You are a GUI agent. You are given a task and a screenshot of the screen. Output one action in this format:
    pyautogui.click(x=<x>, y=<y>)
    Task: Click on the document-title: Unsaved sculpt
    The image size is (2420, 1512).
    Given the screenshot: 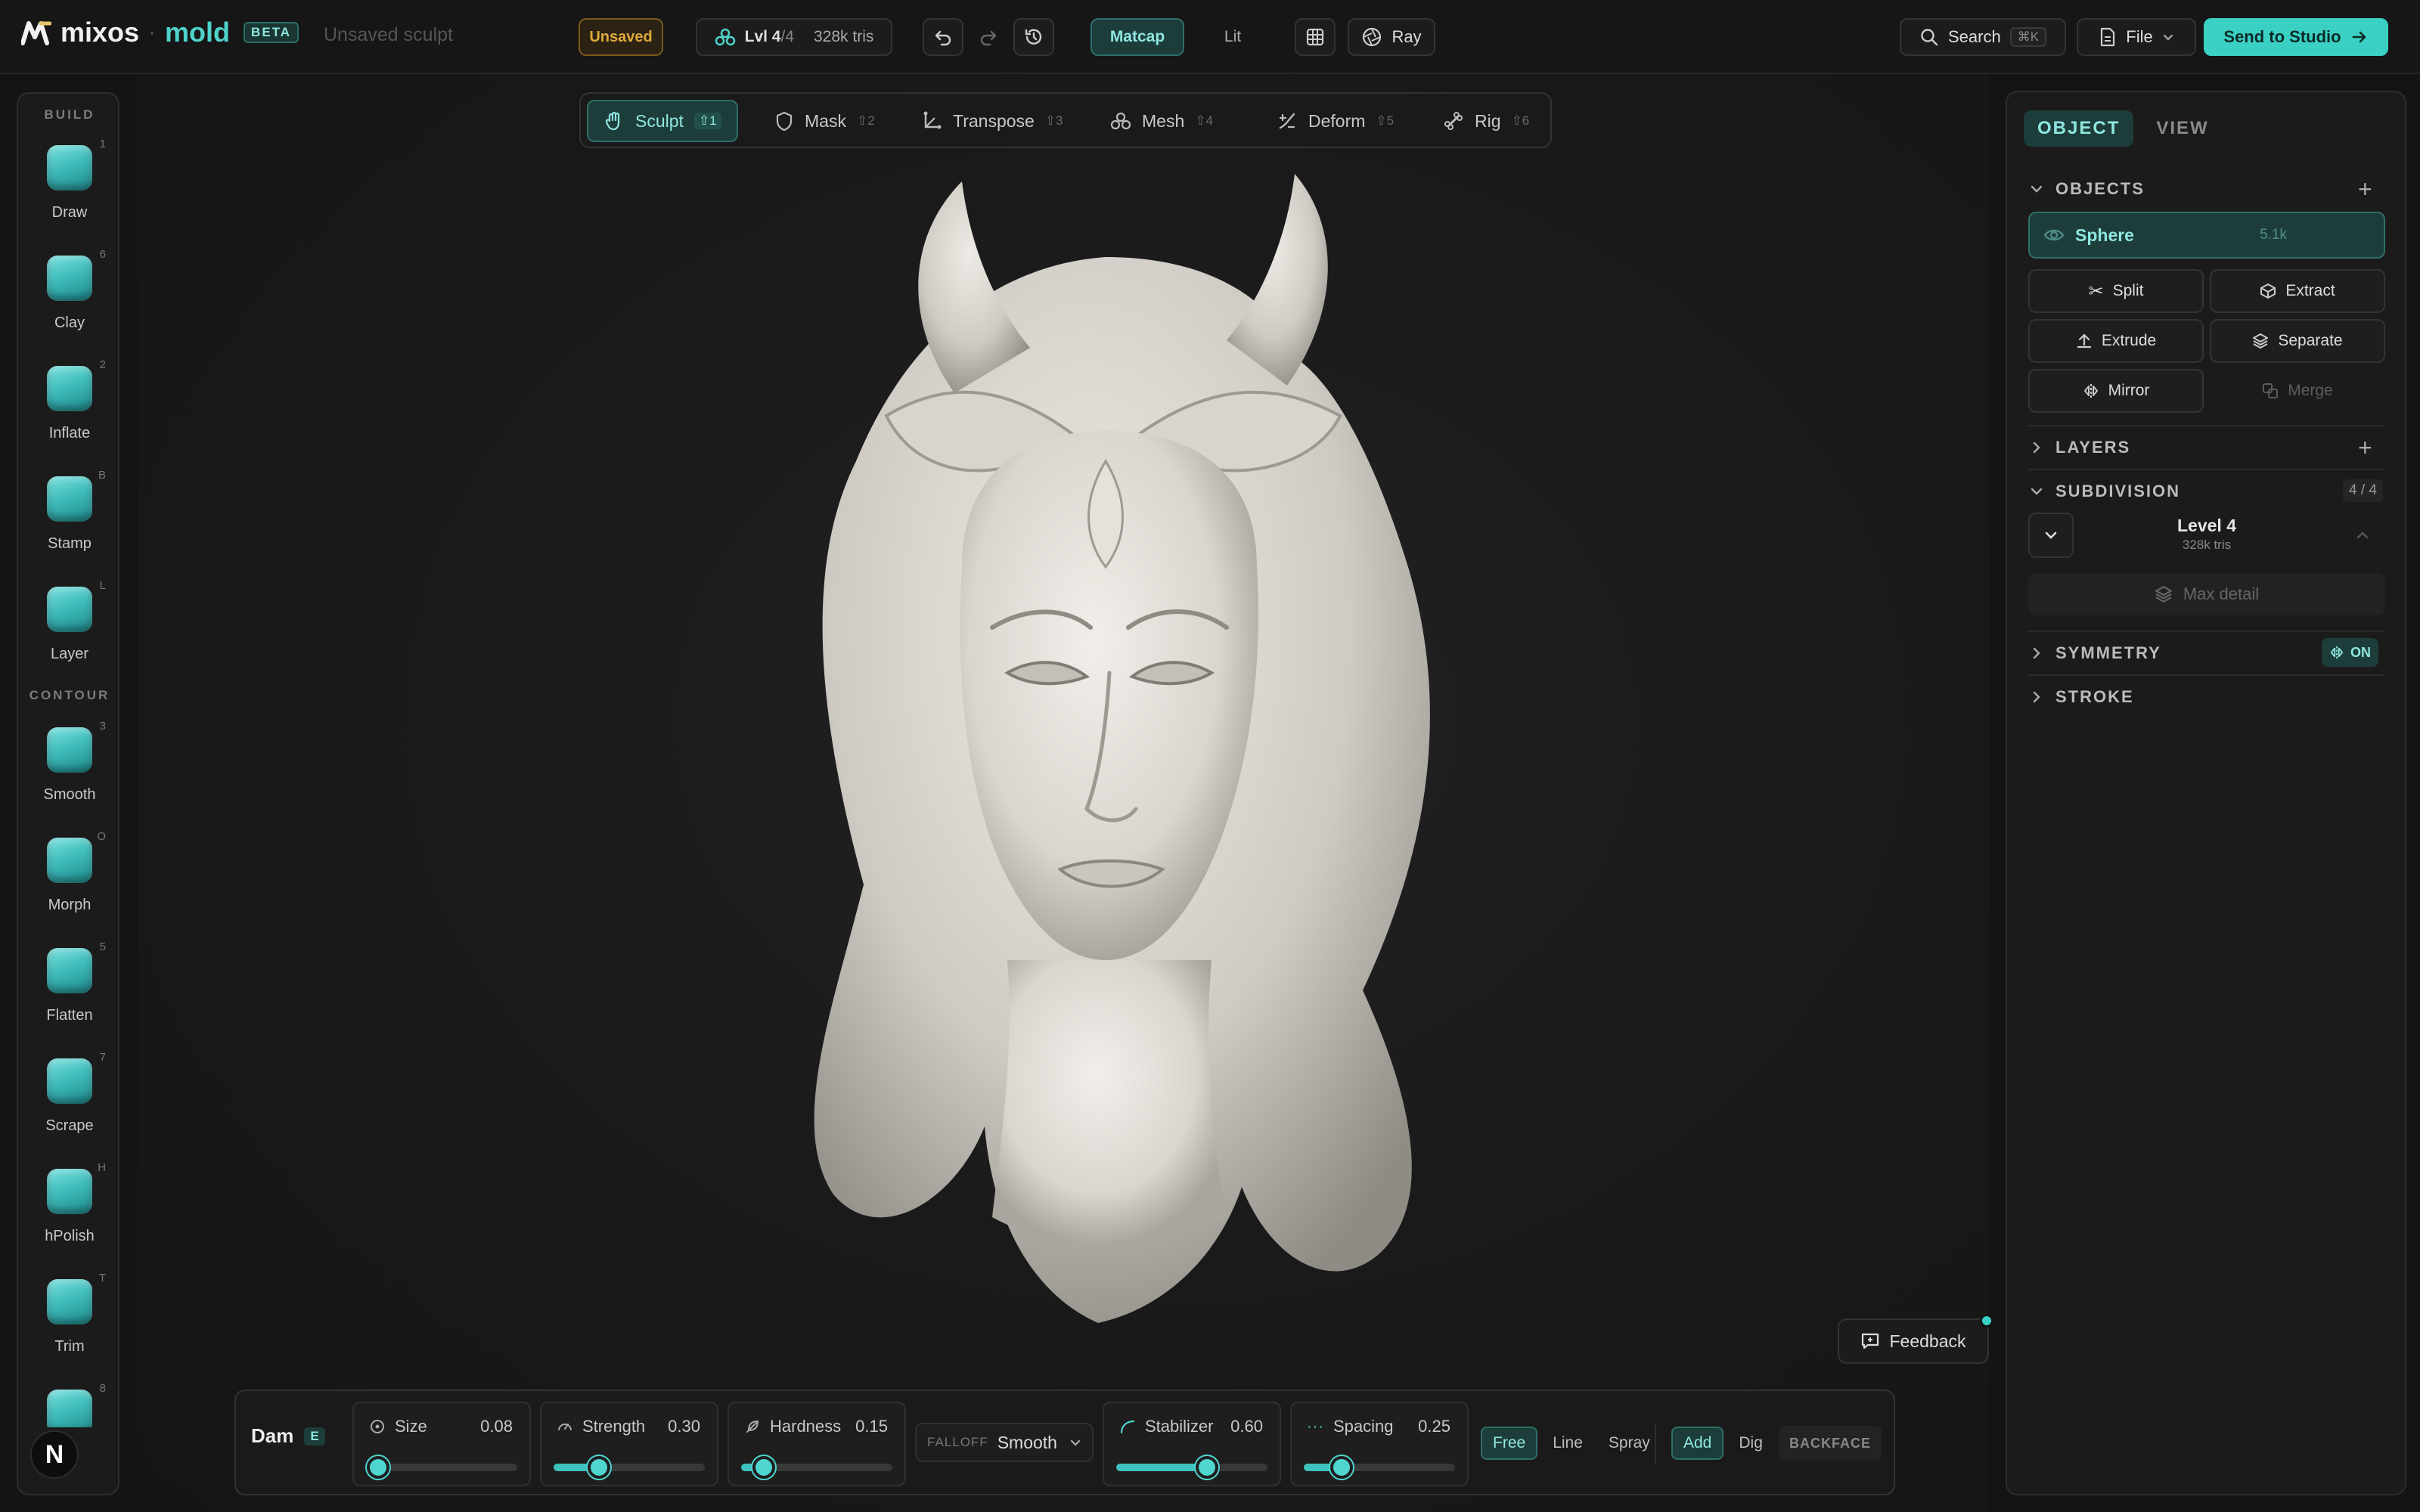 What is the action you would take?
    pyautogui.click(x=388, y=35)
    